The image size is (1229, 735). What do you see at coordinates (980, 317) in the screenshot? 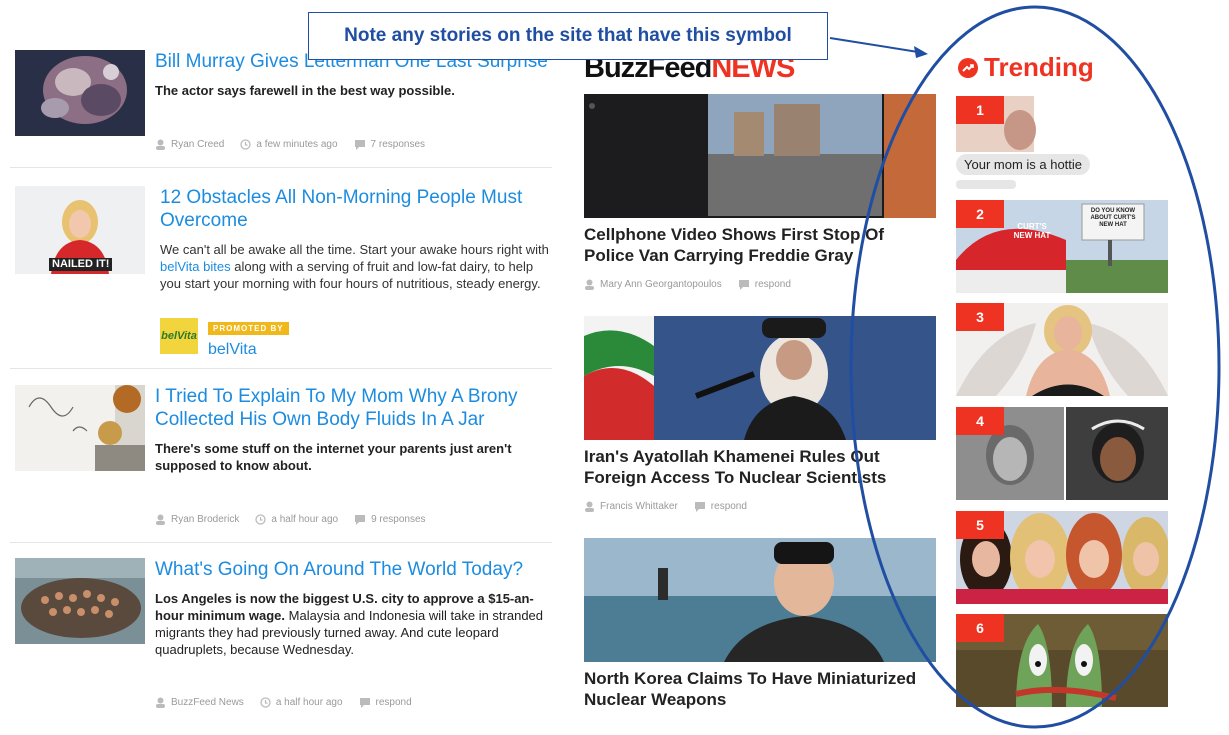
I see `trending-rank: 3` at bounding box center [980, 317].